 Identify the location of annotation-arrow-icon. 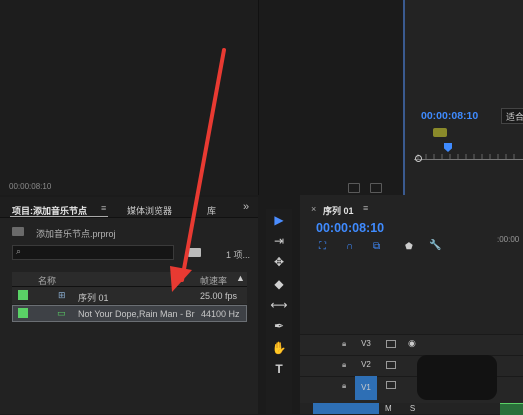
(198, 170).